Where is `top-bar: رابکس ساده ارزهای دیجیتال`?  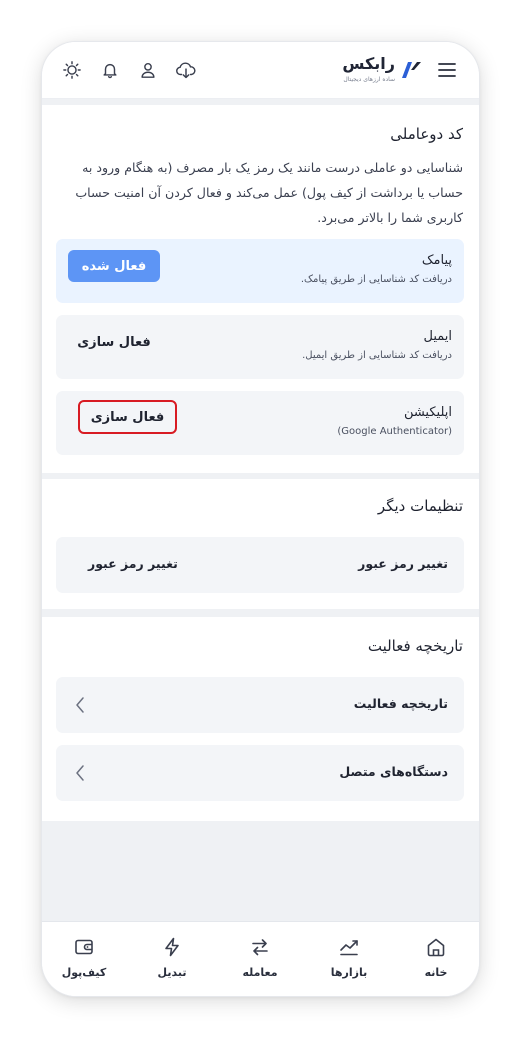
top-bar: رابکس ساده ارزهای دیجیتال is located at coordinates (260, 70).